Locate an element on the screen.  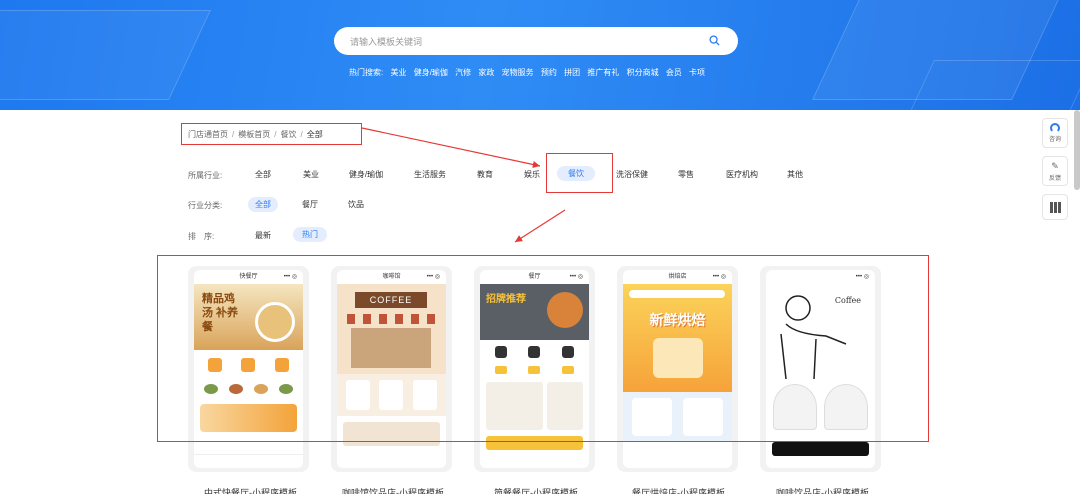
feedback-label: 反馈 is located at coordinates (1054, 179).